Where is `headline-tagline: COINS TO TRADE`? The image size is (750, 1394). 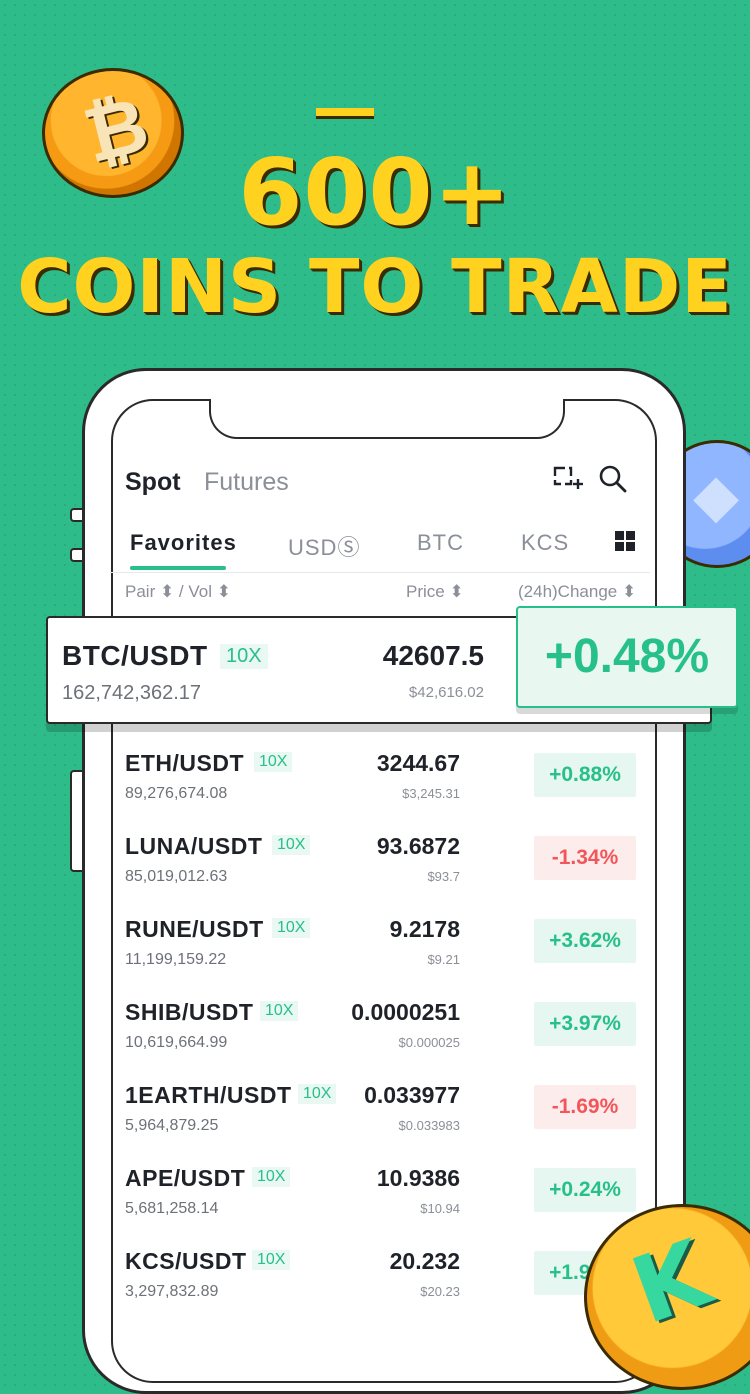 headline-tagline: COINS TO TRADE is located at coordinates (375, 287).